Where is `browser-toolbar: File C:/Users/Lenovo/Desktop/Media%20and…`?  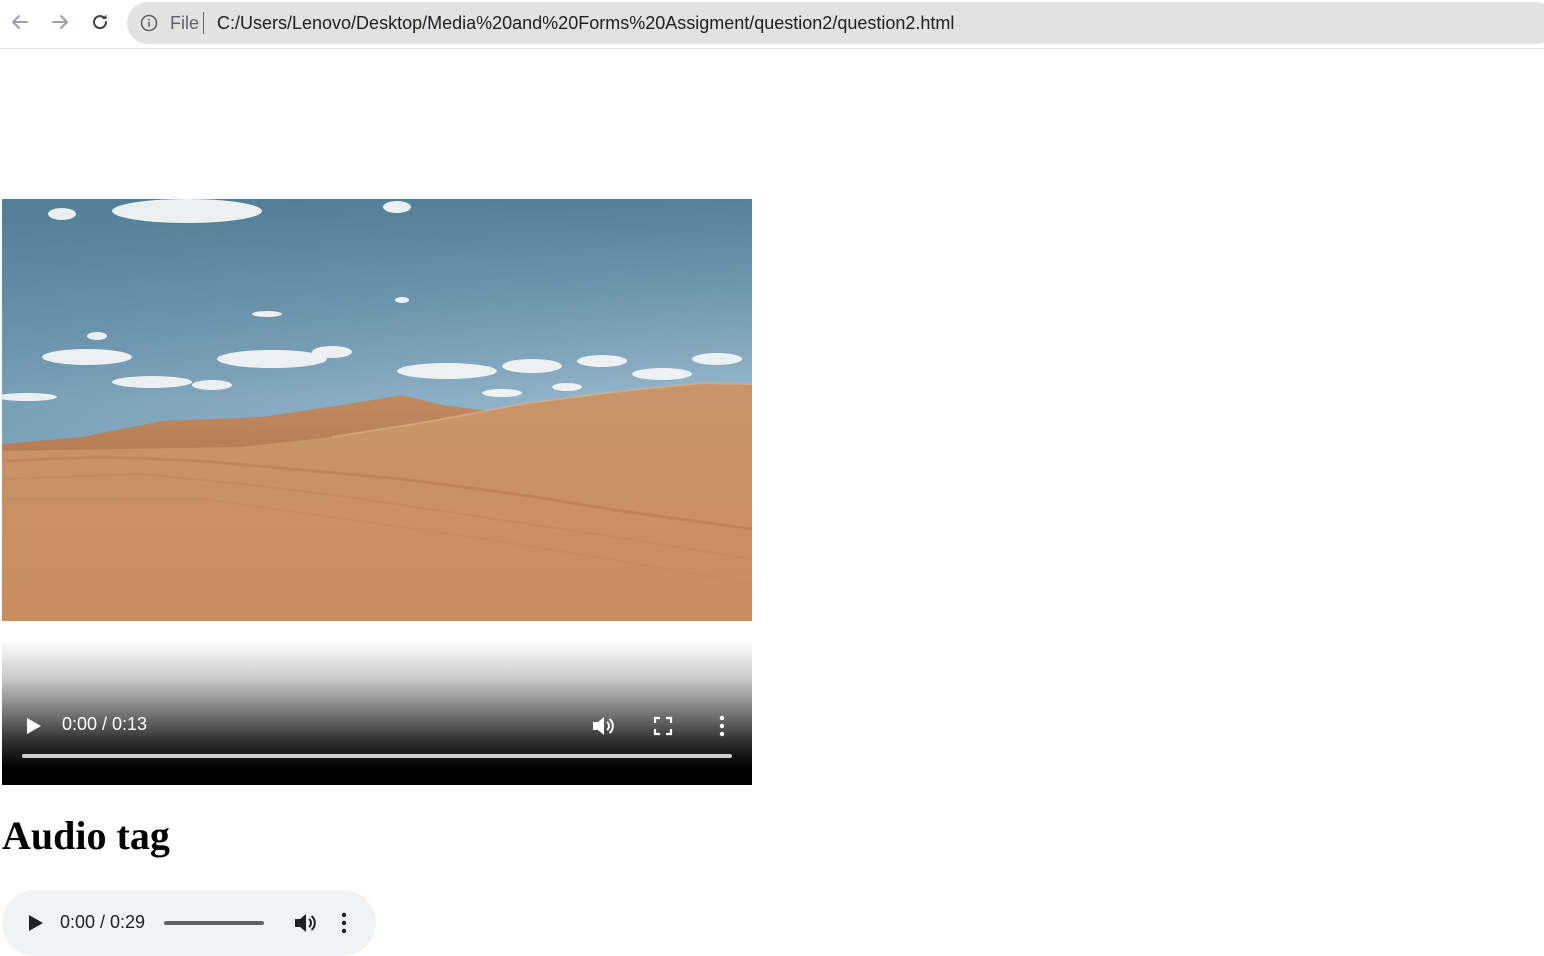
browser-toolbar: File C:/Users/Lenovo/Desktop/Media%20and… is located at coordinates (772, 24).